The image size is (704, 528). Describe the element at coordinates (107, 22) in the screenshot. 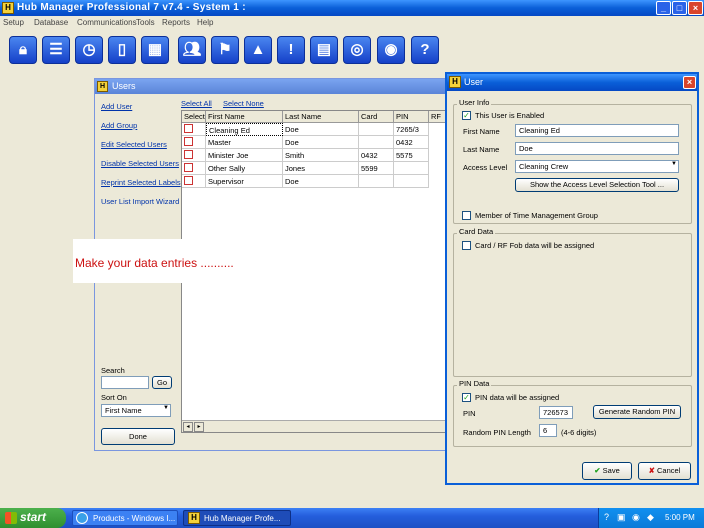

I see `menu-communications: Communications` at that location.